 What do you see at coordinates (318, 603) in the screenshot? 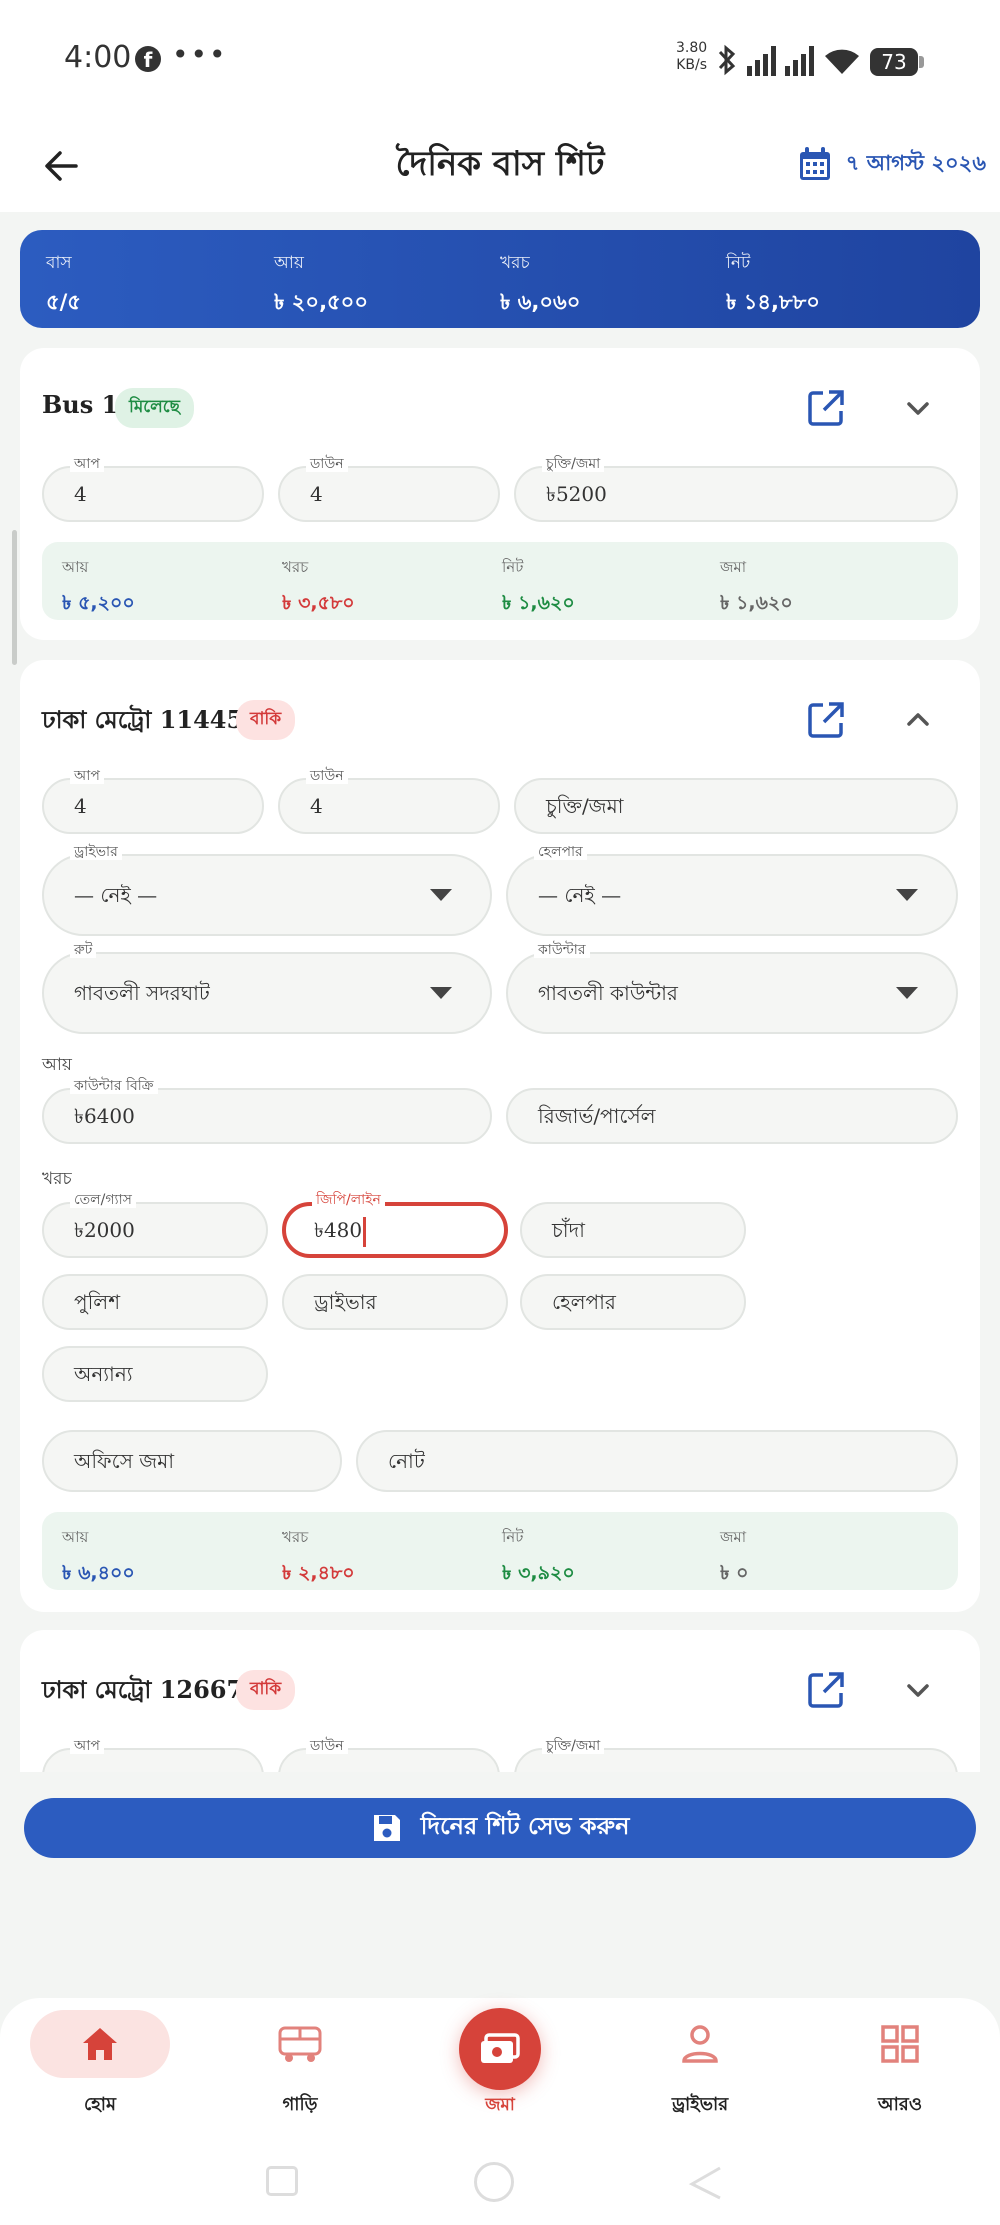
I see `total-value: ৳ ৩,৫৮০` at bounding box center [318, 603].